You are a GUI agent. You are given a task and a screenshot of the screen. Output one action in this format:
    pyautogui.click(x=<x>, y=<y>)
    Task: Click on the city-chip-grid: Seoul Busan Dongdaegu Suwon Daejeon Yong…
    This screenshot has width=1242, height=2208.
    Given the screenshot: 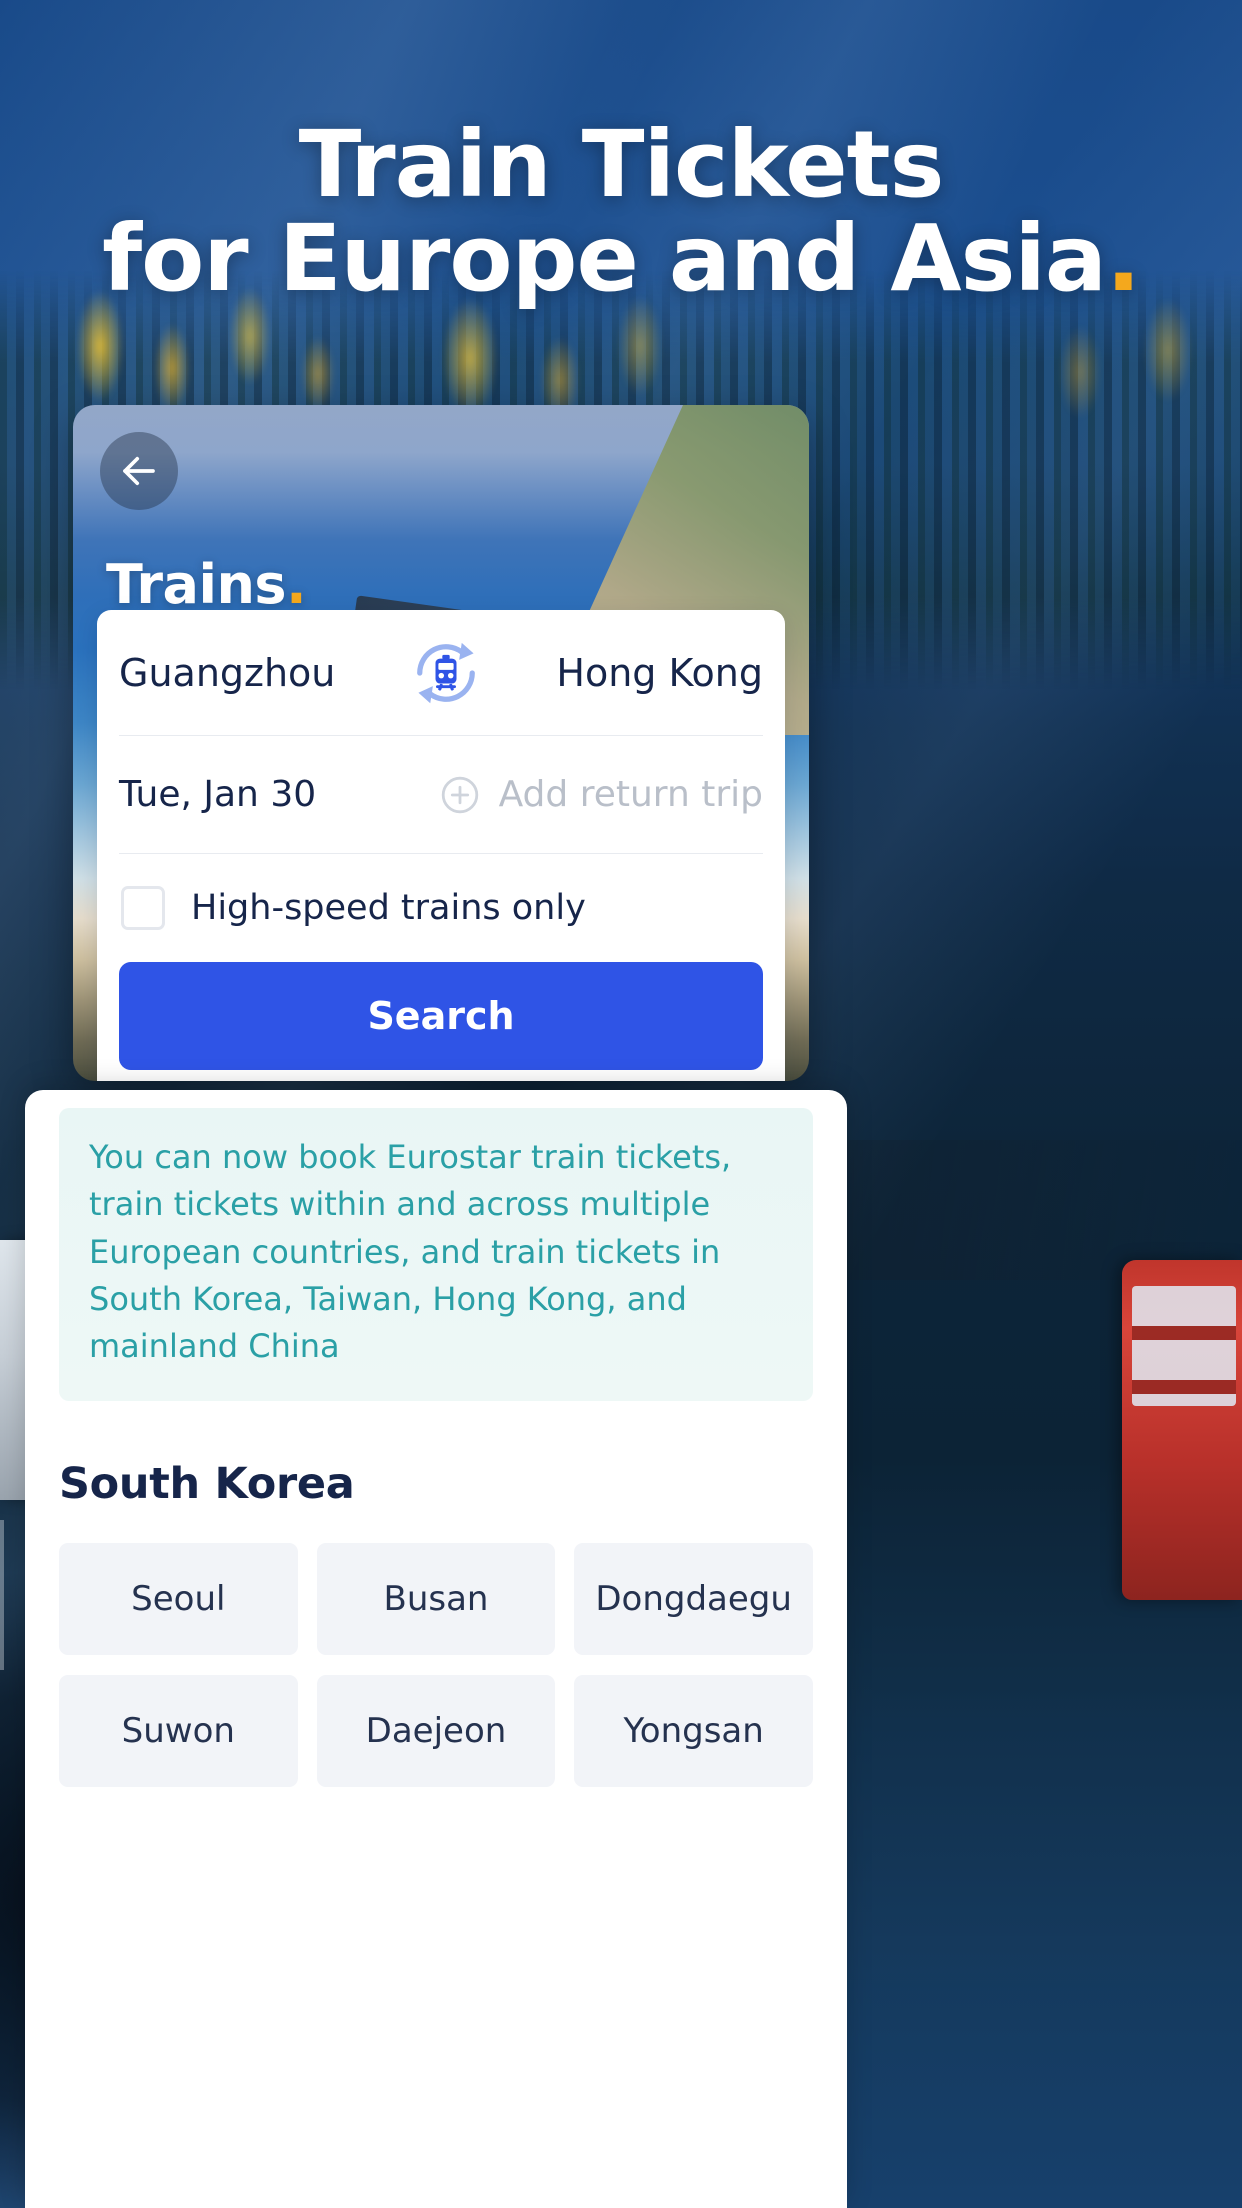 What is the action you would take?
    pyautogui.click(x=436, y=1664)
    